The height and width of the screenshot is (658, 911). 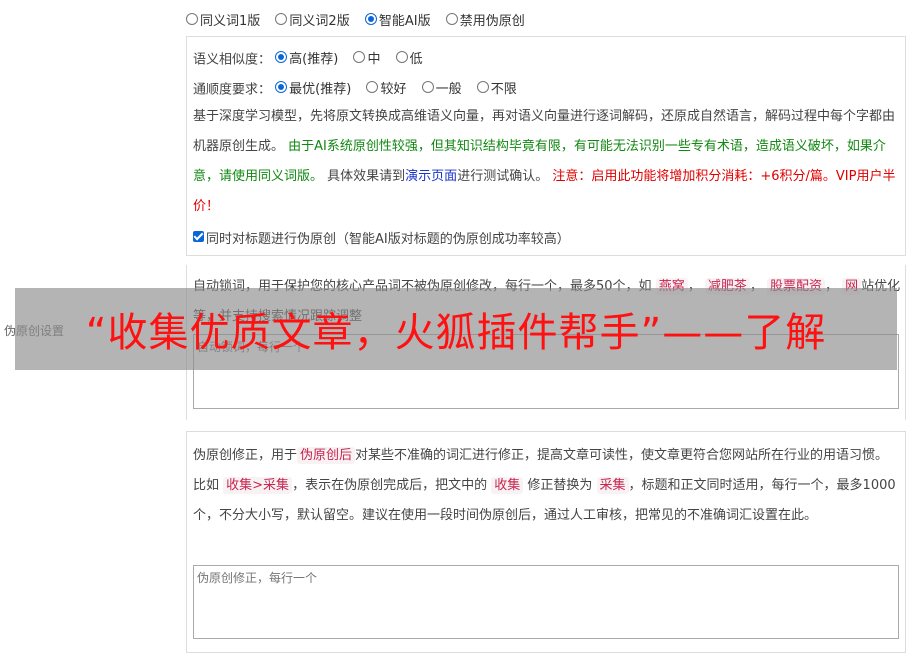 What do you see at coordinates (441, 87) in the screenshot?
I see `fluency-option-normal: 一般` at bounding box center [441, 87].